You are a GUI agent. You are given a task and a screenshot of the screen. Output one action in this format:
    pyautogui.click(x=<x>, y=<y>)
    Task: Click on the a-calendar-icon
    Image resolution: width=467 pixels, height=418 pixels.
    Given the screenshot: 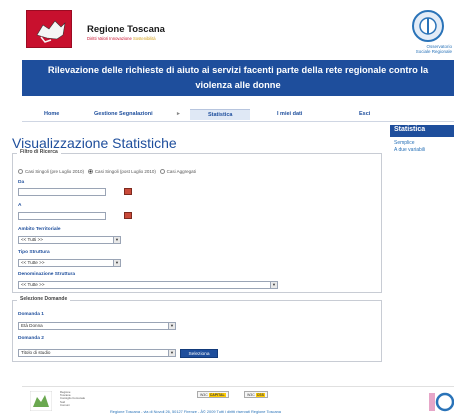 What is the action you would take?
    pyautogui.click(x=128, y=215)
    